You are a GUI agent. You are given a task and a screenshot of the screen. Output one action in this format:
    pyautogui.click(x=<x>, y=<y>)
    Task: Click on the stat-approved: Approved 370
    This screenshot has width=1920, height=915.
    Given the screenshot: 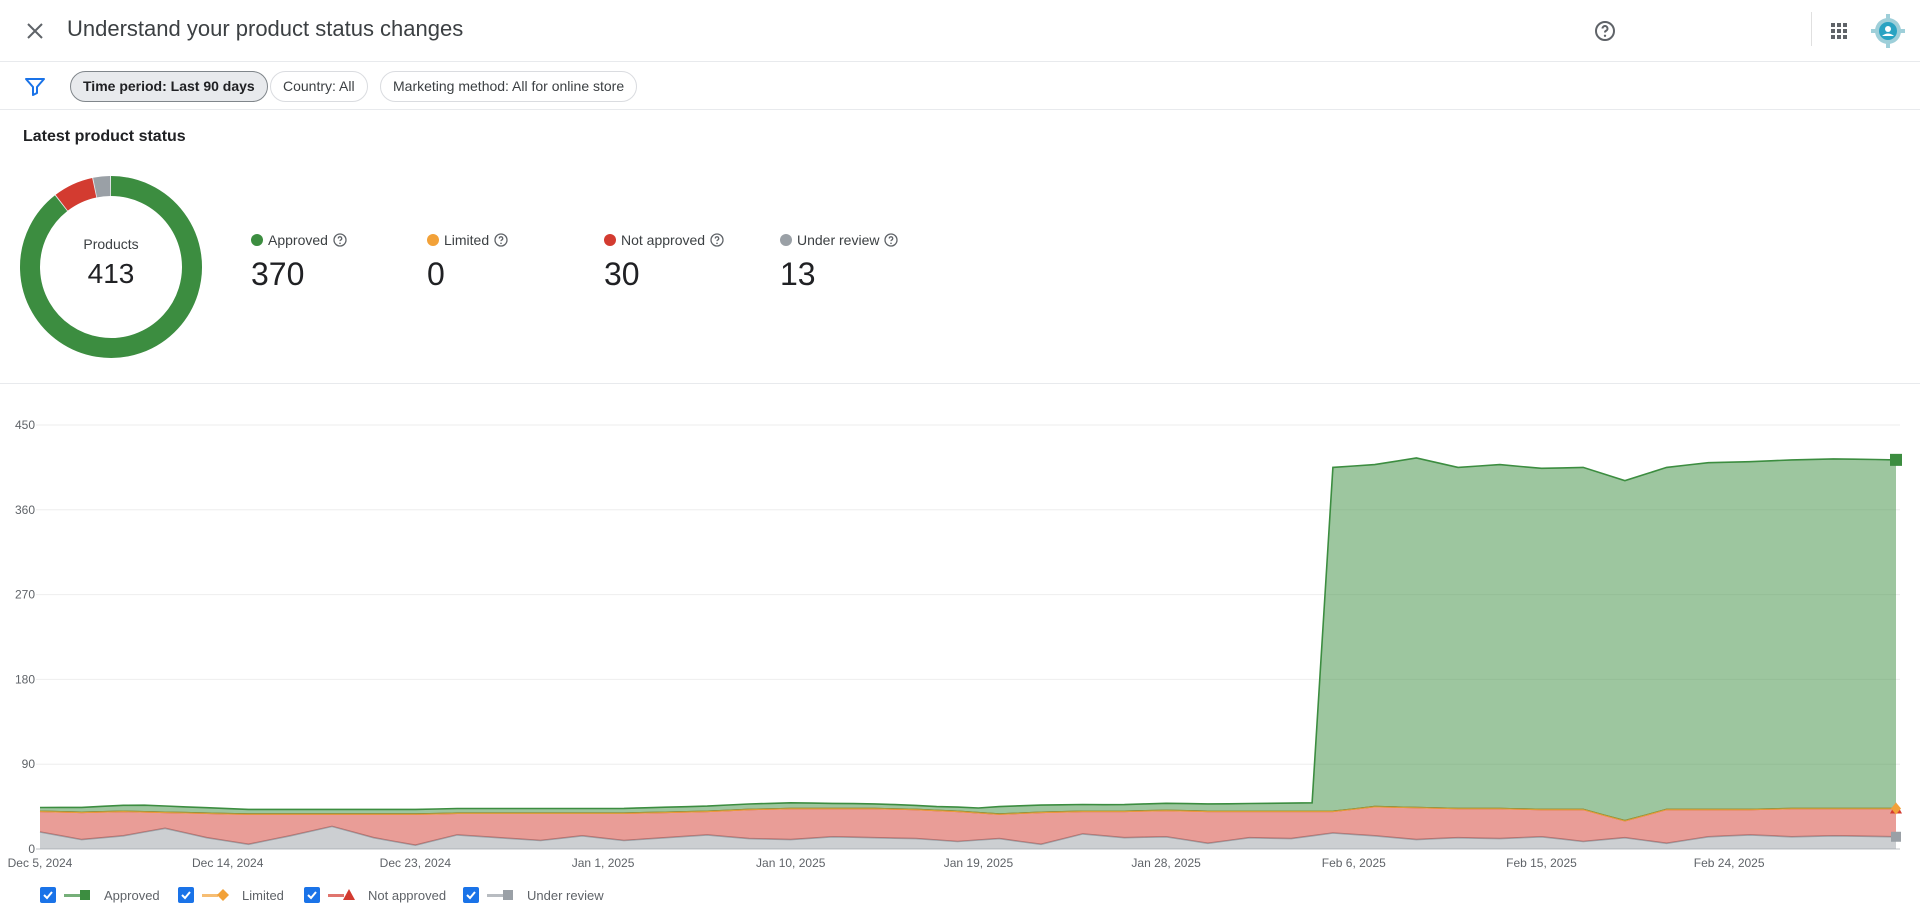 What is the action you would take?
    pyautogui.click(x=299, y=262)
    